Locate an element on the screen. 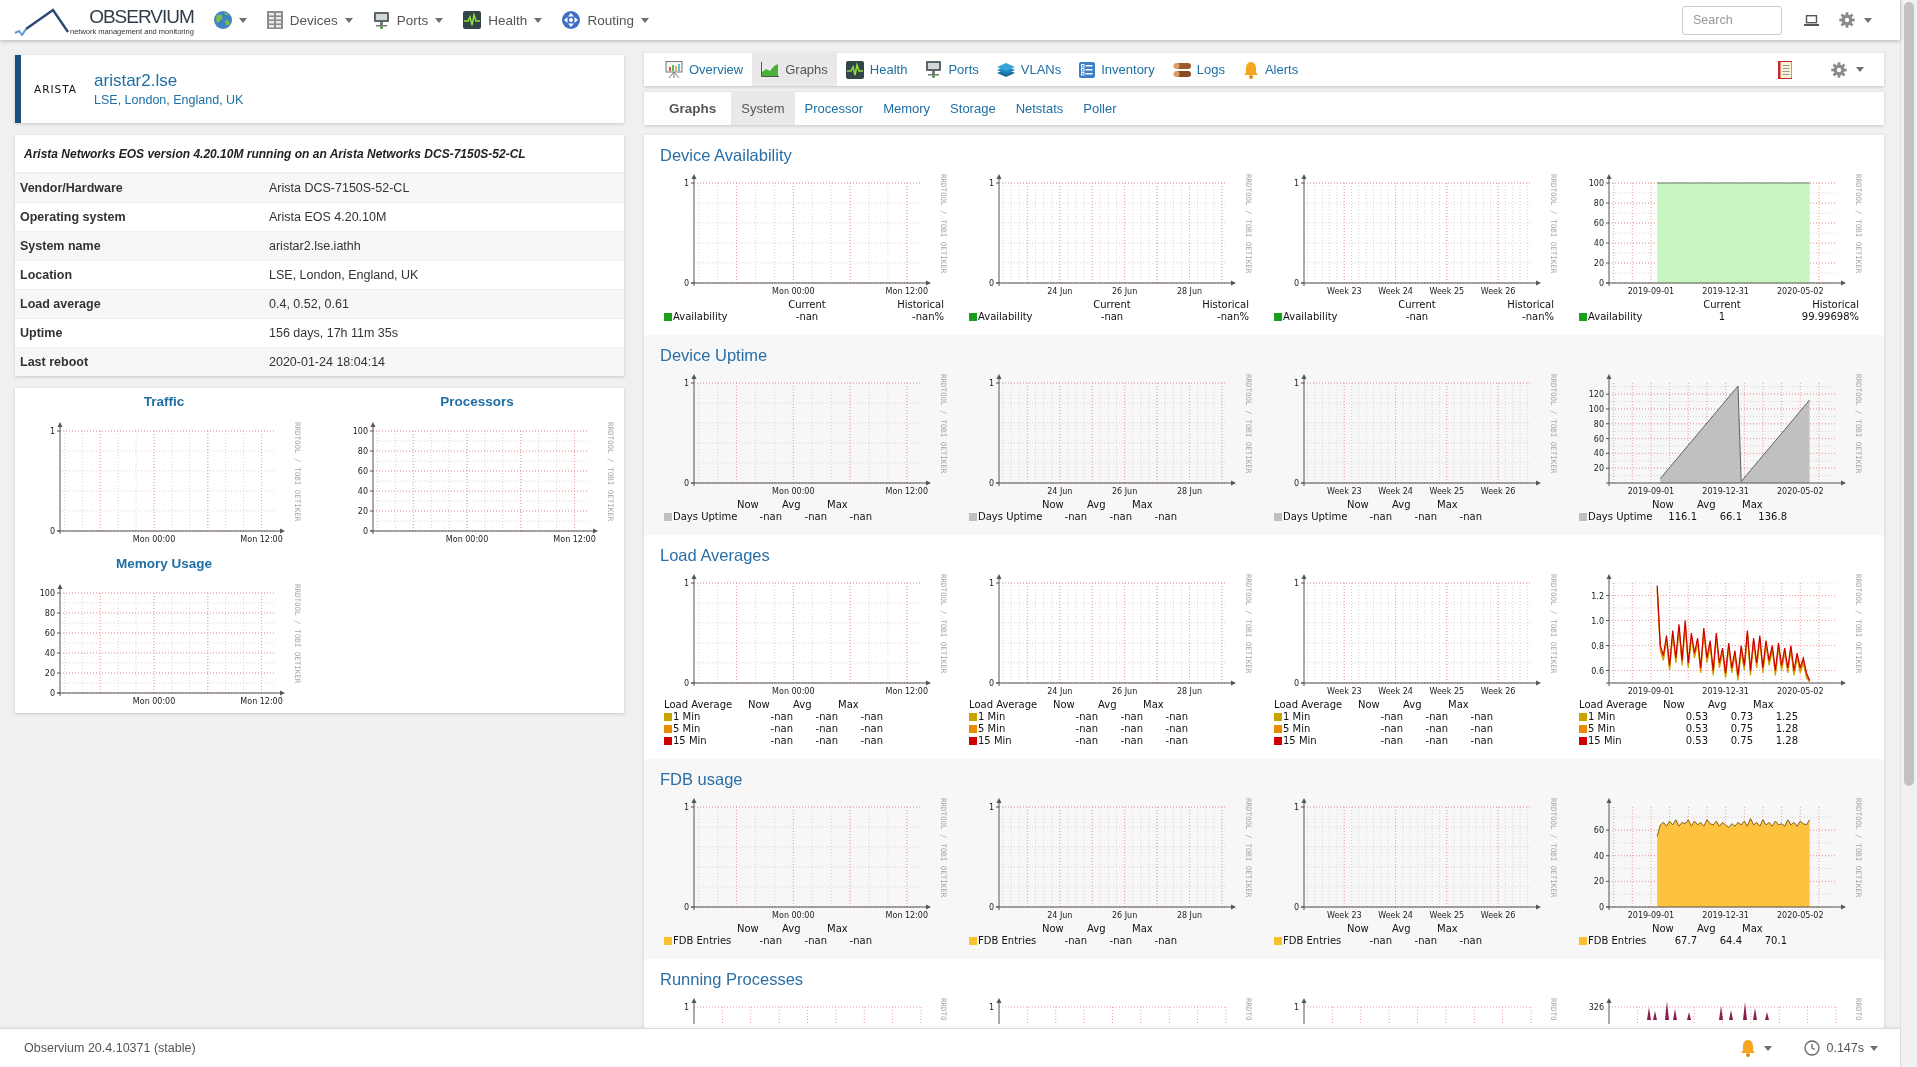 Image resolution: width=1917 pixels, height=1067 pixels. tick-label: 0.8 is located at coordinates (1597, 646).